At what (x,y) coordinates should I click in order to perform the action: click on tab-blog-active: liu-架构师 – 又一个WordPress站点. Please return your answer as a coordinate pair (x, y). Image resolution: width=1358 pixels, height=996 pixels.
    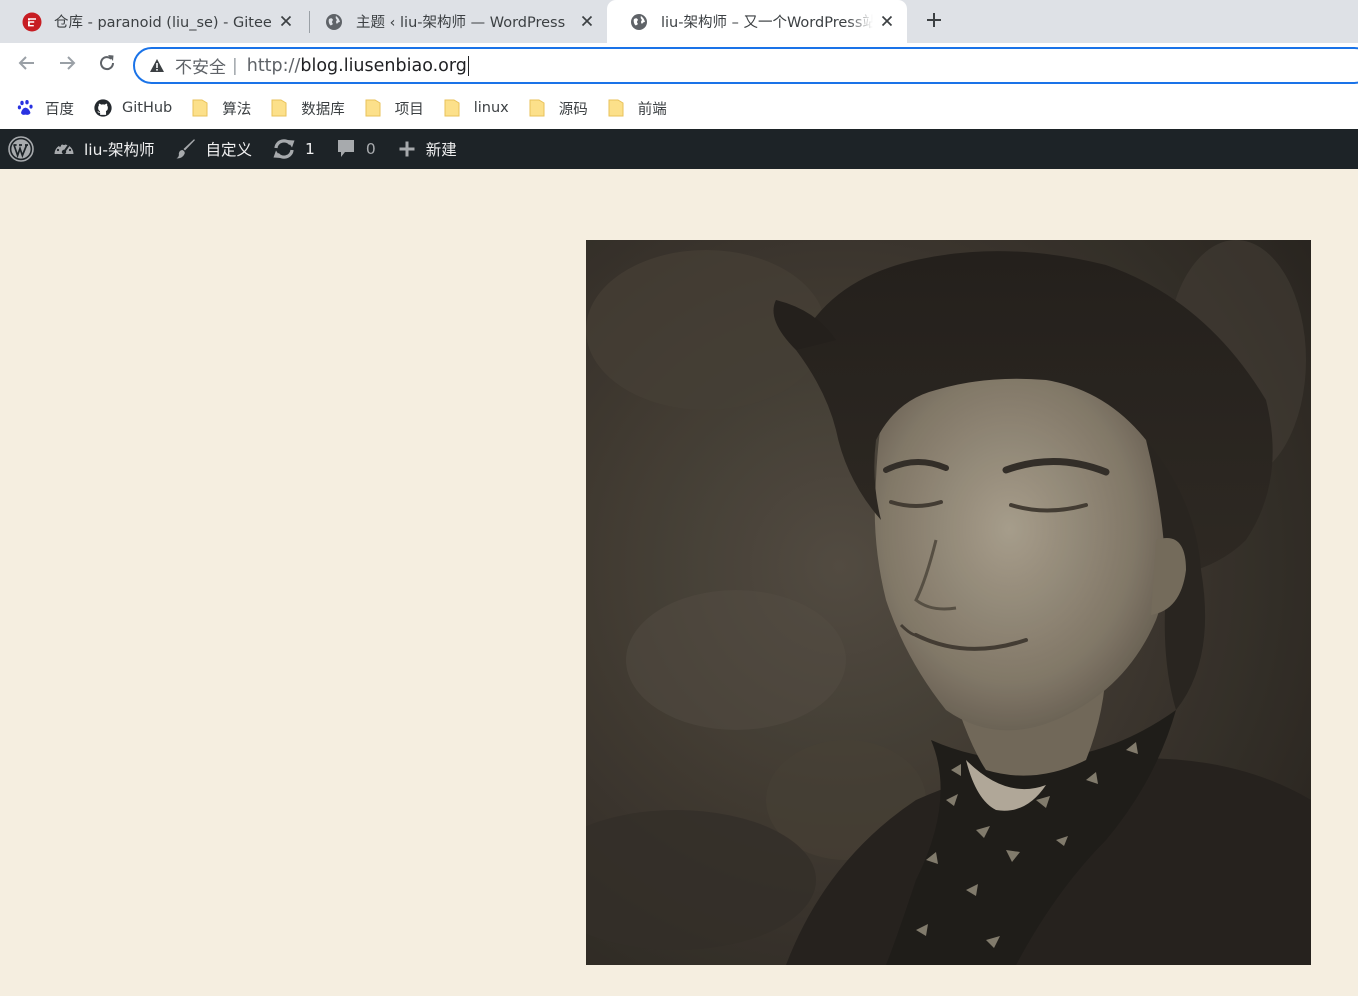
    Looking at the image, I should click on (757, 21).